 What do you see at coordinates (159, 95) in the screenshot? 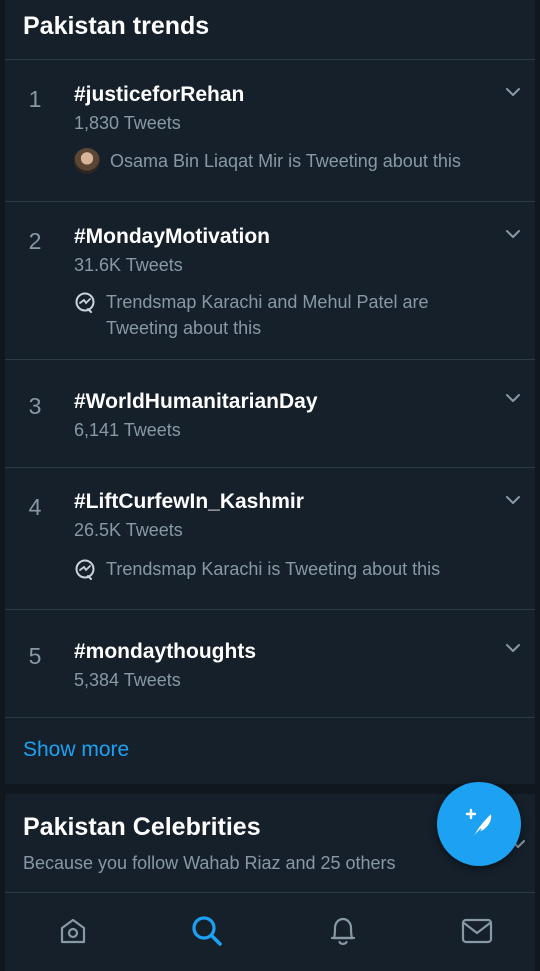
I see `trend-hashtag: #justiceforRehan` at bounding box center [159, 95].